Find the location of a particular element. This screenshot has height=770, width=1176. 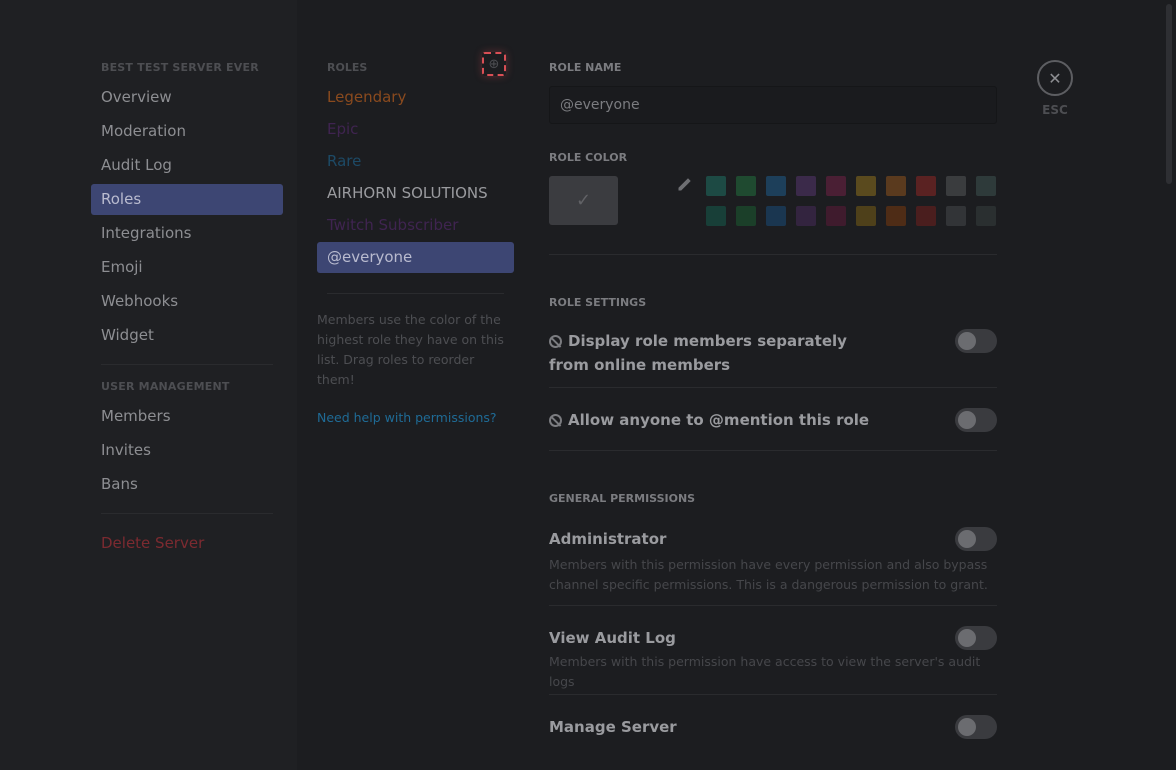

eyedropper-icon is located at coordinates (684, 187).